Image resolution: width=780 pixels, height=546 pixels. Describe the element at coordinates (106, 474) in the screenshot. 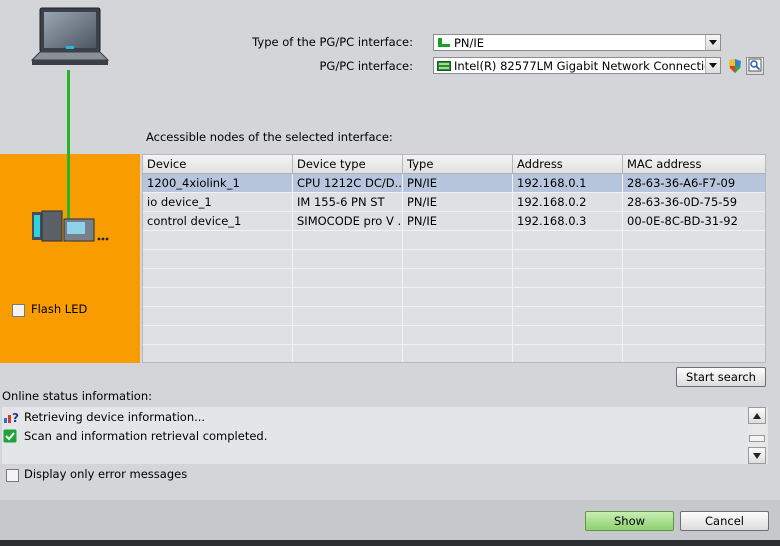

I see `display-errors-label: Display only error messages` at that location.